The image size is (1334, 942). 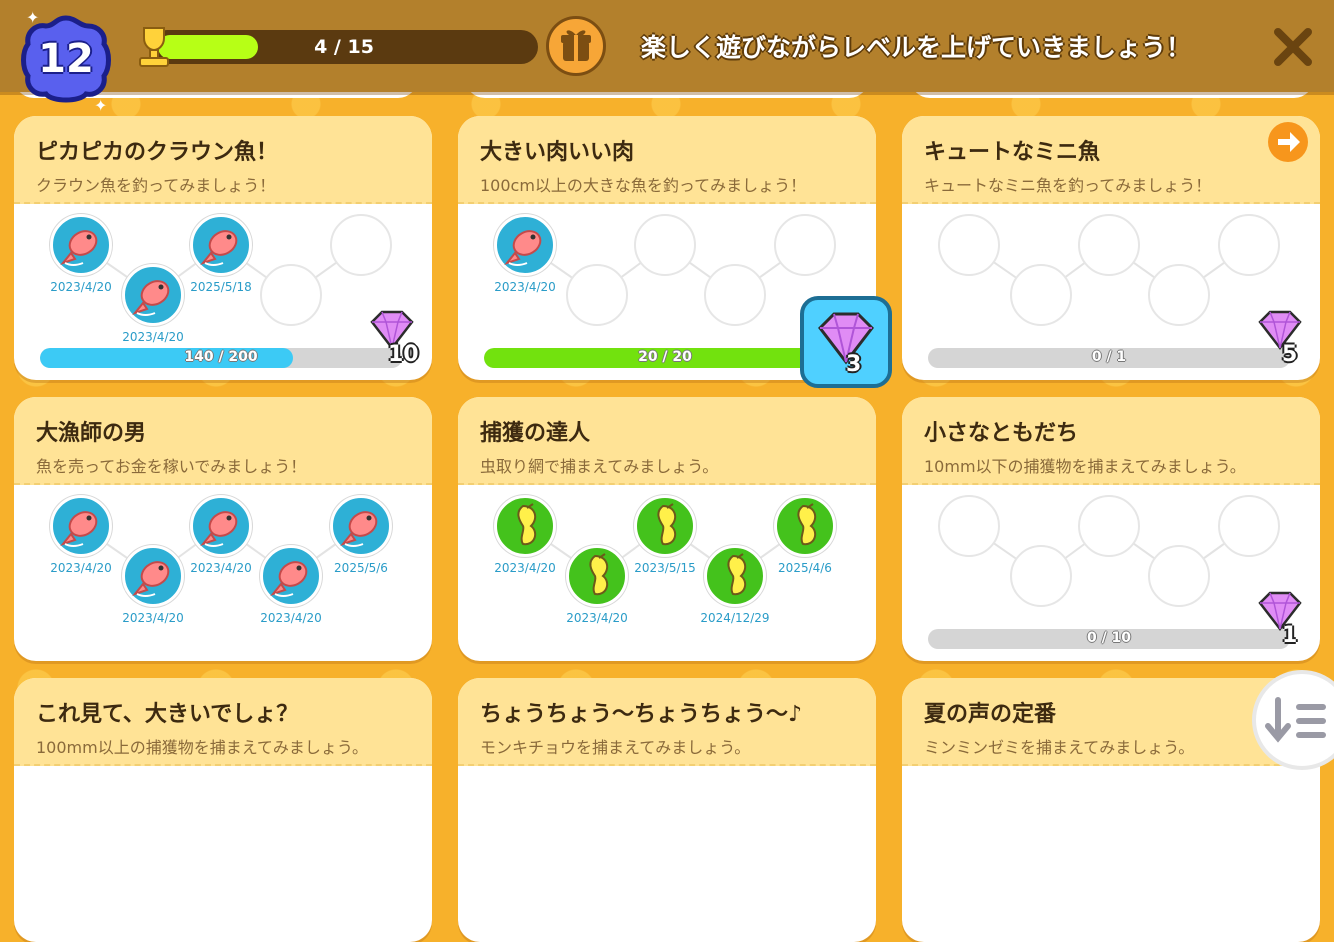 What do you see at coordinates (667, 810) in the screenshot?
I see `mission-card: ちょうちょう～ちょうちょう～♪ モンキチョウを捕まえてみましょう。` at bounding box center [667, 810].